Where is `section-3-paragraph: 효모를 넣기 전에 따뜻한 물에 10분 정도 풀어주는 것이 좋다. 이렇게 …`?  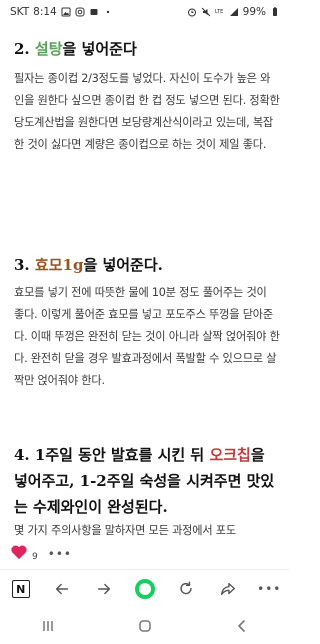
section-3-paragraph: 효모를 넣기 전에 따뜻한 물에 10분 정도 풀어주는 것이 좋다. 이렇게 … is located at coordinates (147, 336).